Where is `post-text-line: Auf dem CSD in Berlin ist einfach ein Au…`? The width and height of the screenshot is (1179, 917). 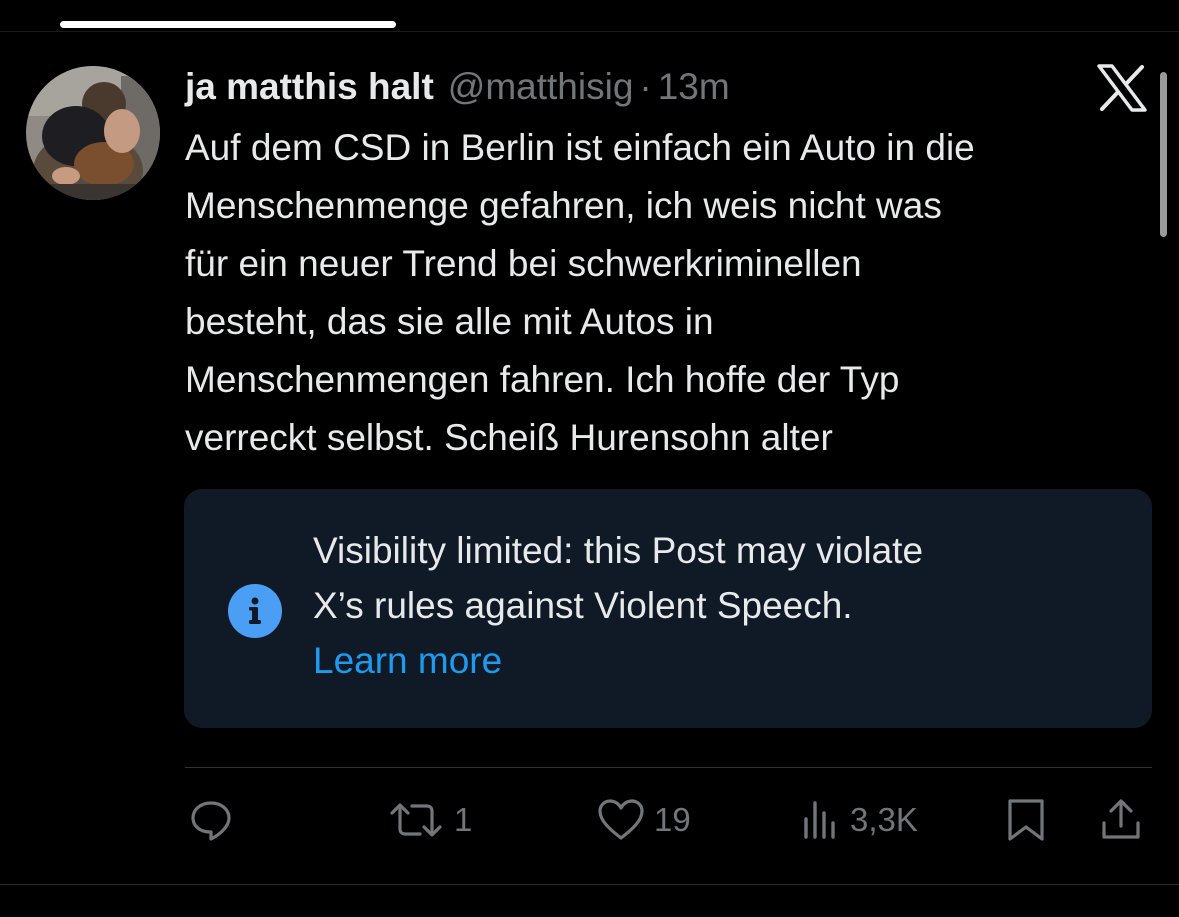 post-text-line: Auf dem CSD in Berlin ist einfach ein Au… is located at coordinates (580, 147).